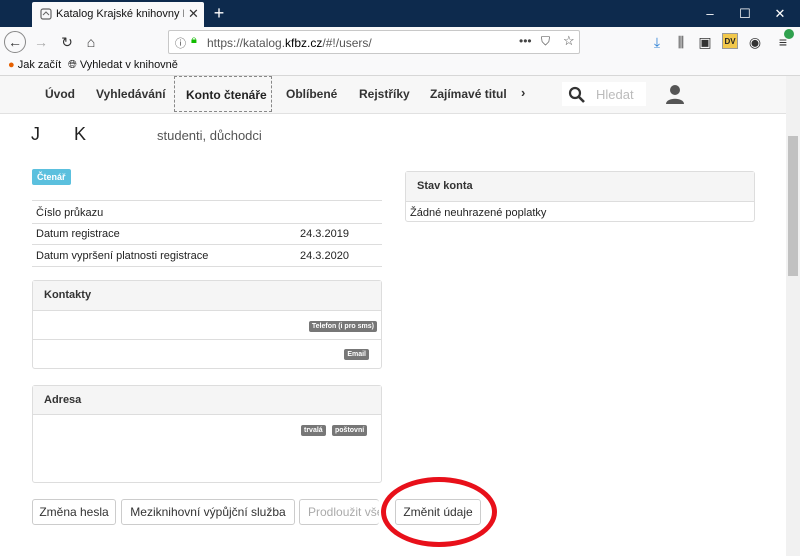 This screenshot has width=800, height=556. Describe the element at coordinates (207, 324) in the screenshot. I see `contacts-card: Kontakty Telefon (i pro sms) Email` at that location.